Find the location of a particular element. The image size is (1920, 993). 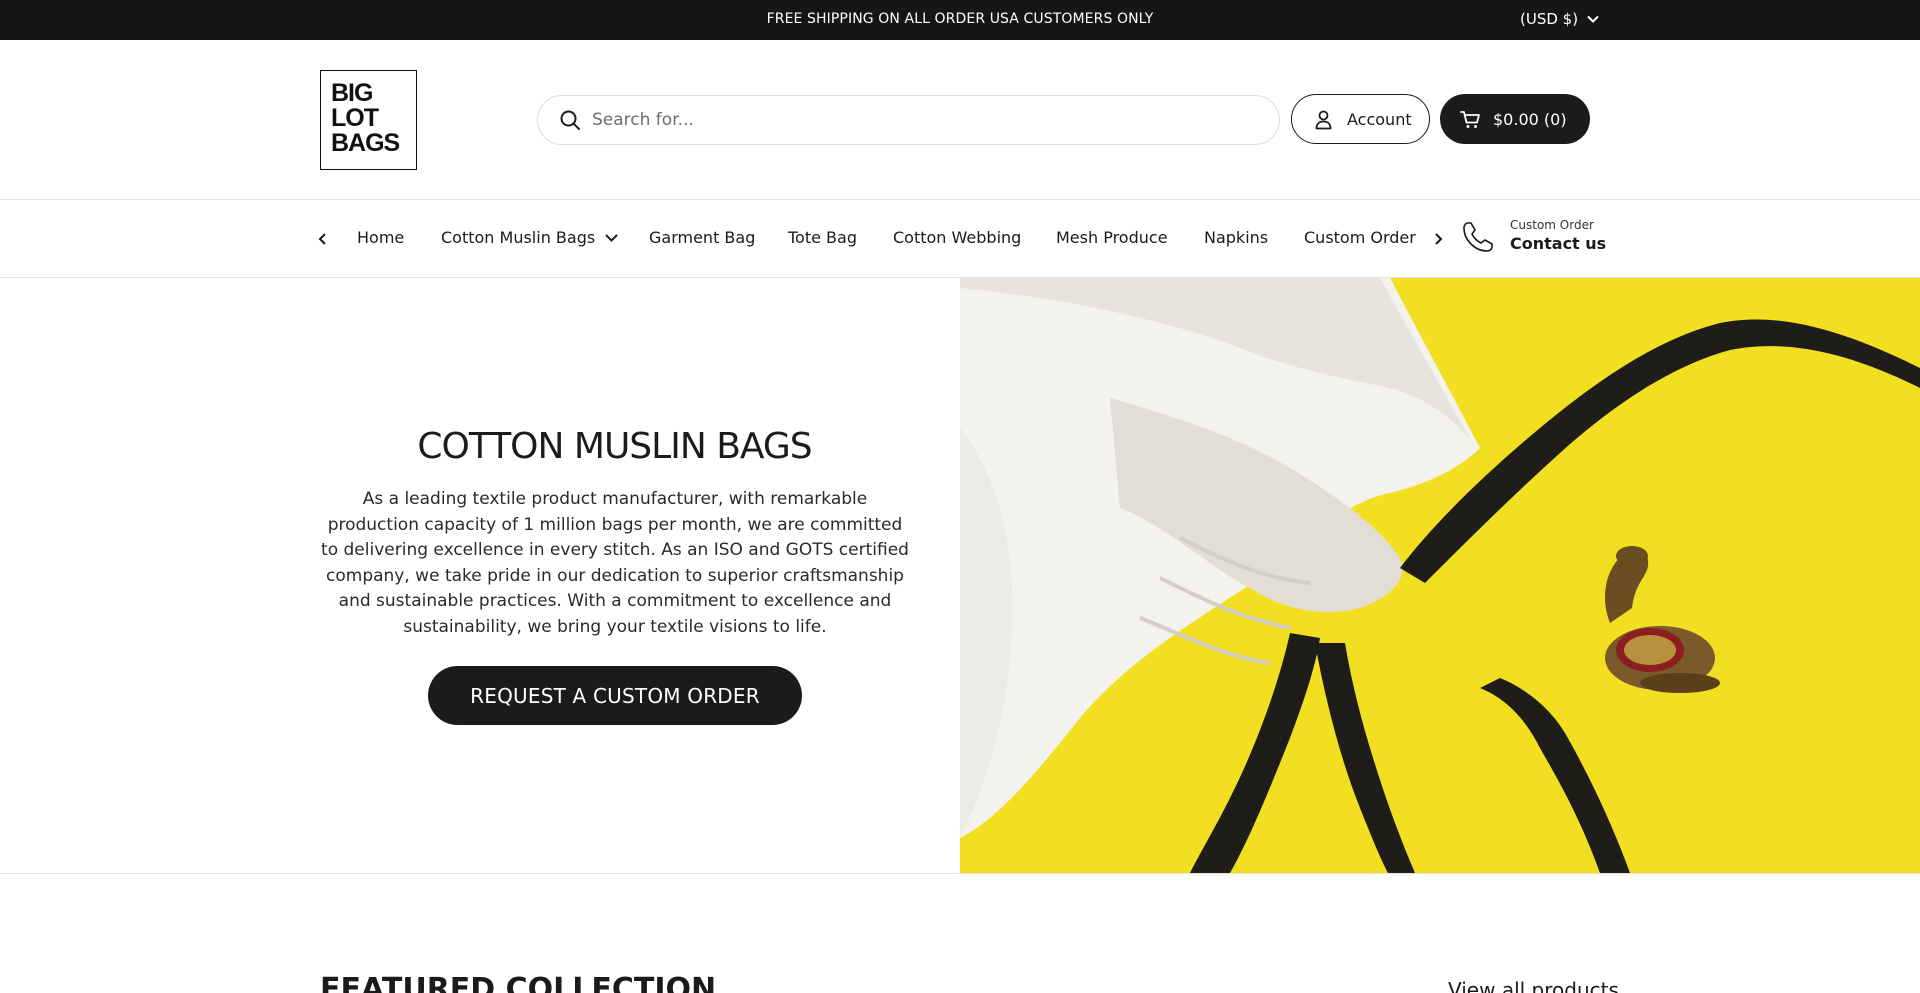

contact-text: Custom Order Contact us is located at coordinates (1558, 236).